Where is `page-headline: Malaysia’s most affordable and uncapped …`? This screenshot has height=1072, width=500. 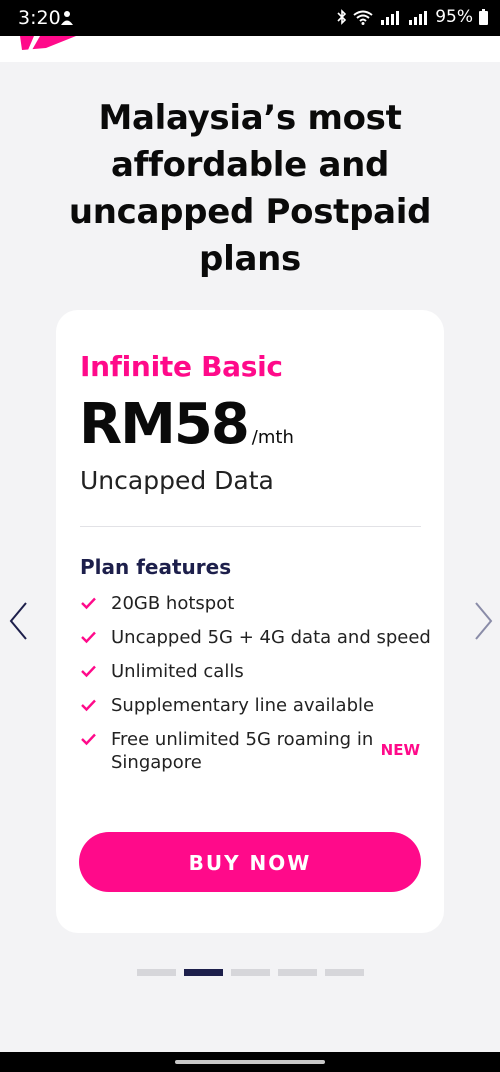
page-headline: Malaysia’s most affordable and uncapped … is located at coordinates (250, 188).